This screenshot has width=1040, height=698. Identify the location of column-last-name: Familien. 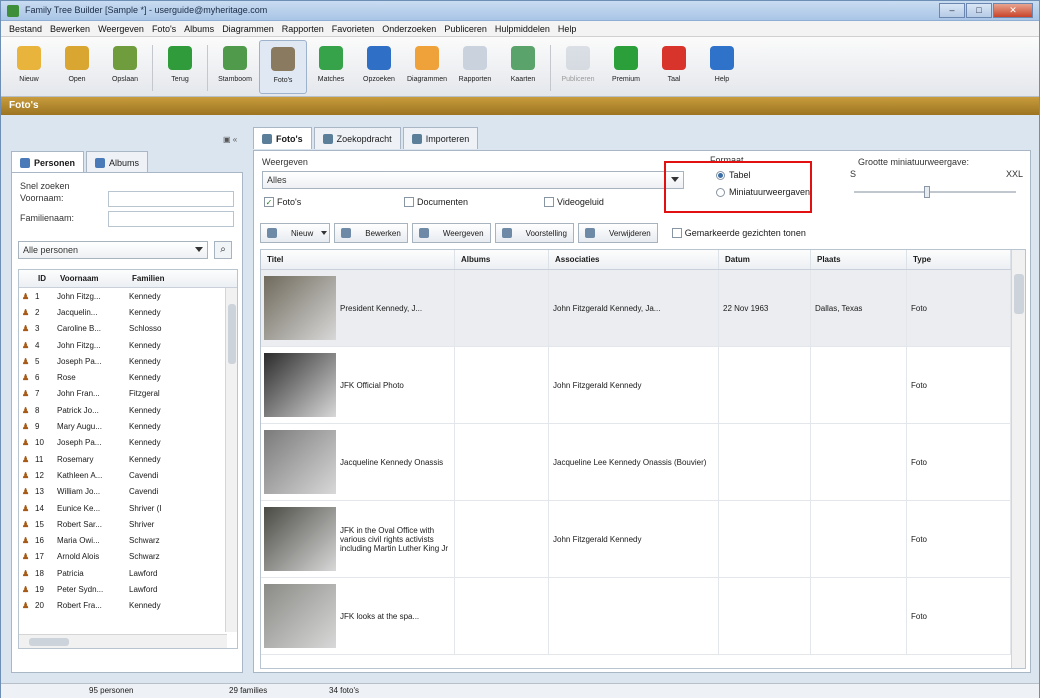
(156, 278).